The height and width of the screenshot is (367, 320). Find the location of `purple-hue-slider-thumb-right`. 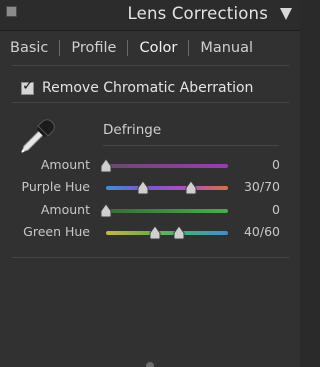

purple-hue-slider-thumb-right is located at coordinates (191, 187).